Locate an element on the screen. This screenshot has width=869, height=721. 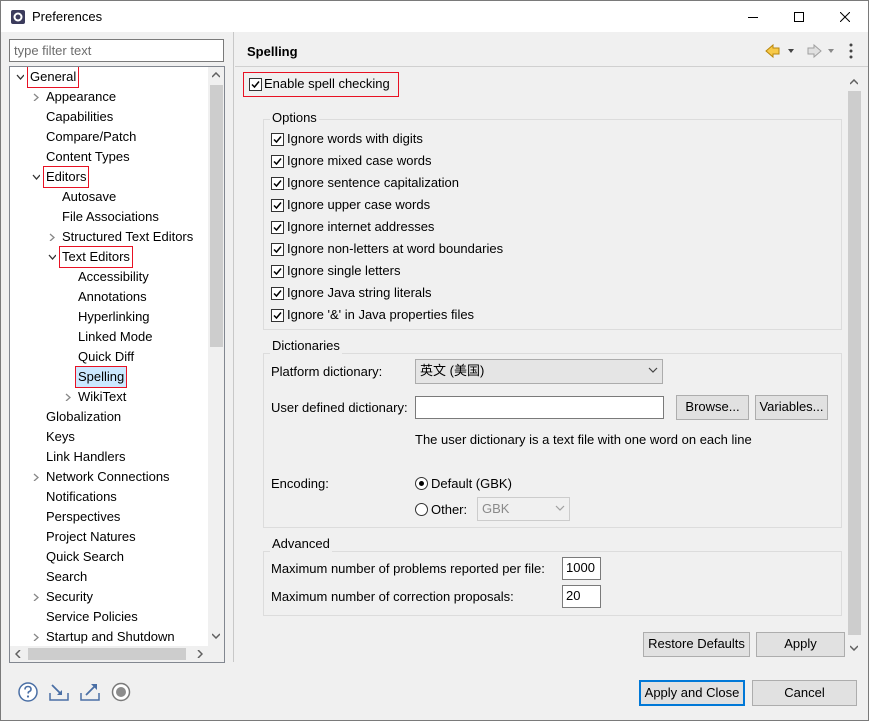
tree-vertical-scrollbar is located at coordinates (216, 356).